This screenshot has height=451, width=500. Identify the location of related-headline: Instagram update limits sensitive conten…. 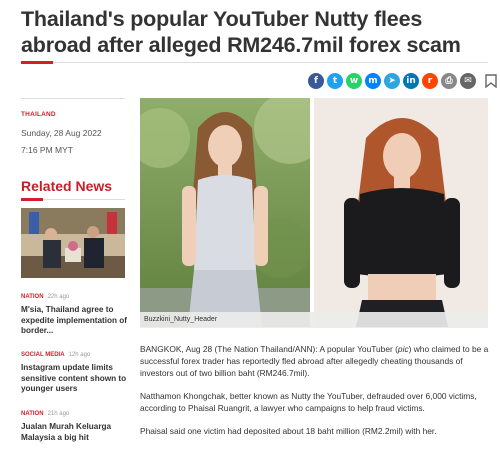
(74, 379).